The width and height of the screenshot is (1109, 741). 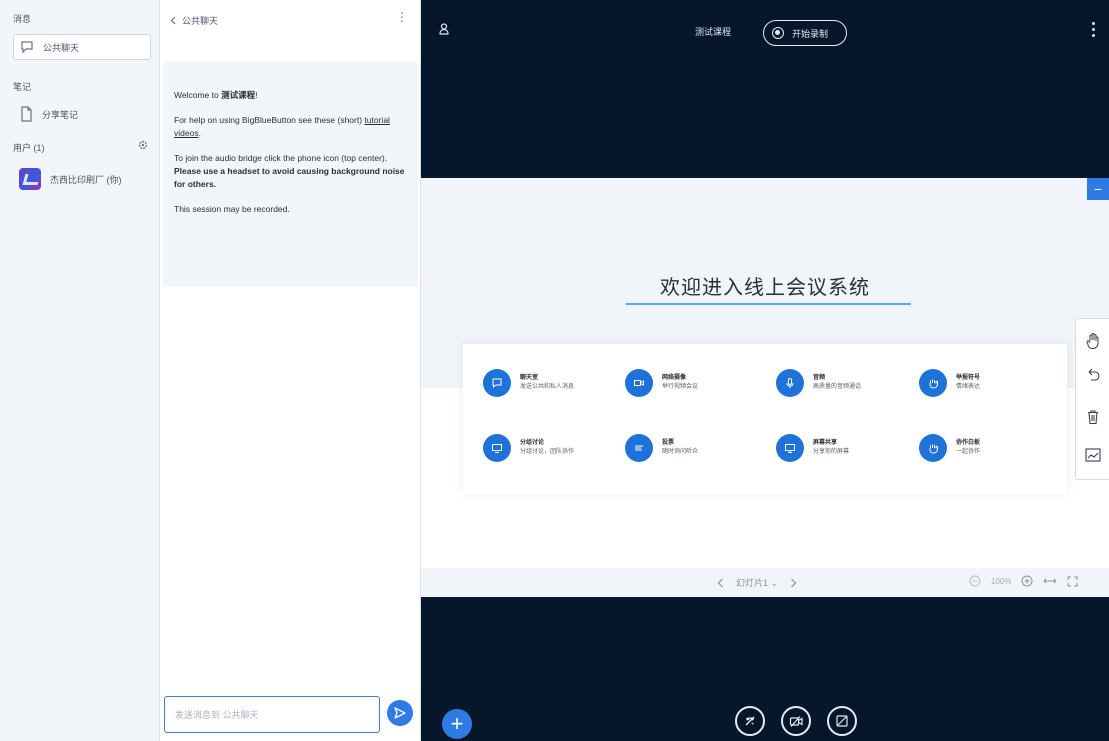 I want to click on help-text-end: ., so click(x=199, y=133).